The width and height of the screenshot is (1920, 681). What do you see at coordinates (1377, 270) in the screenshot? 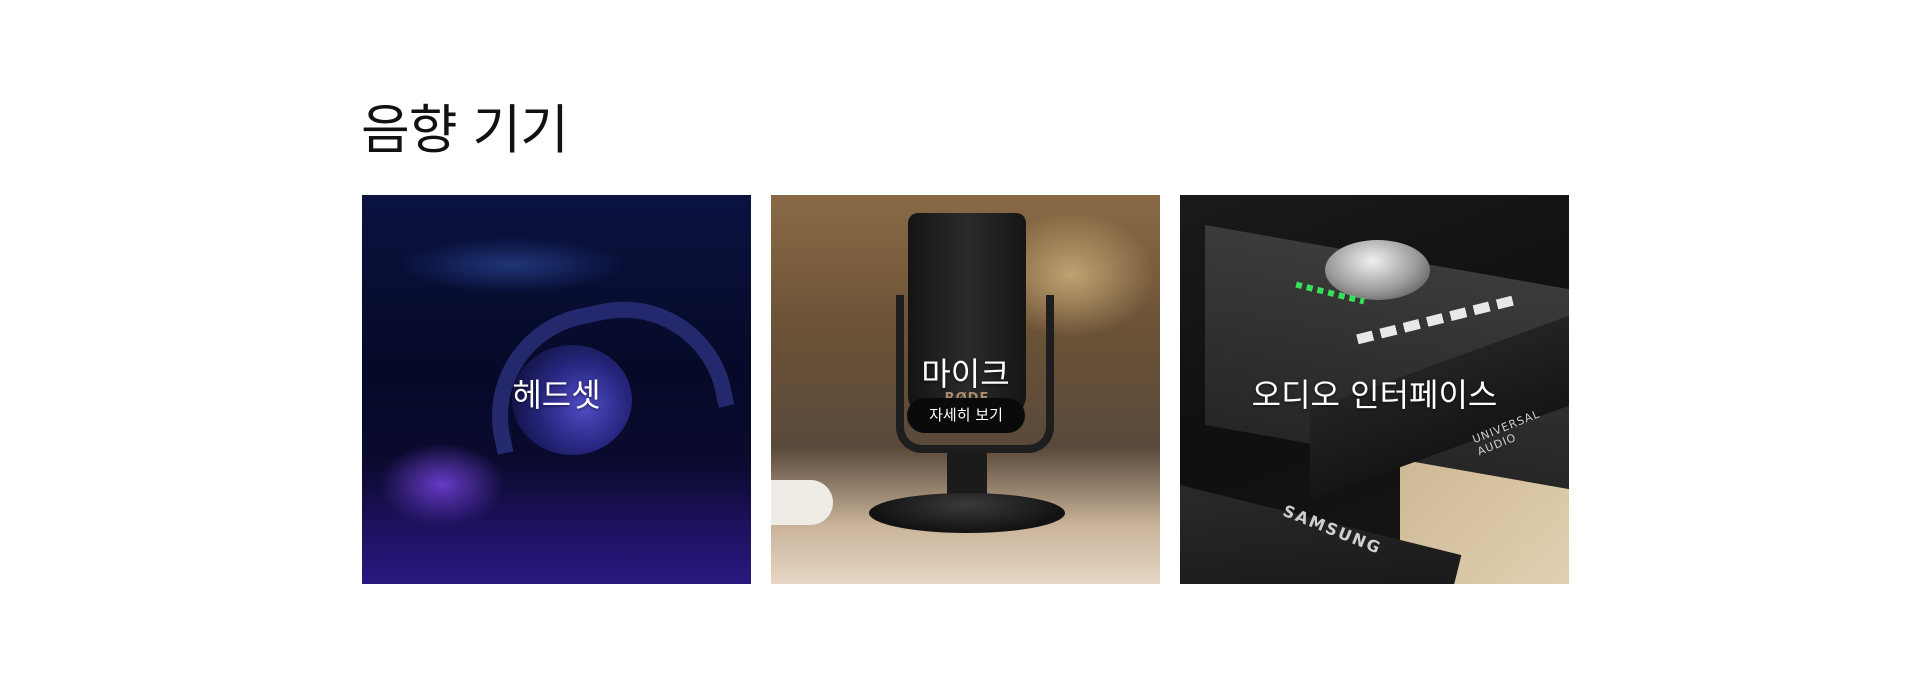
I see `volume-knob-shape` at bounding box center [1377, 270].